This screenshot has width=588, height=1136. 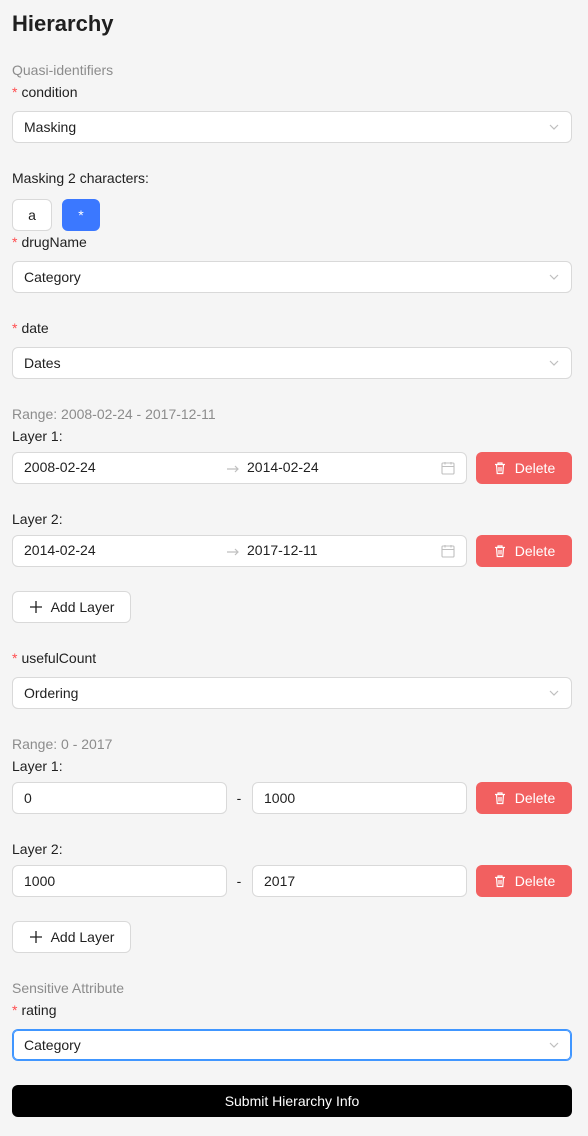 I want to click on range-end: 2014-02-24, so click(x=283, y=467).